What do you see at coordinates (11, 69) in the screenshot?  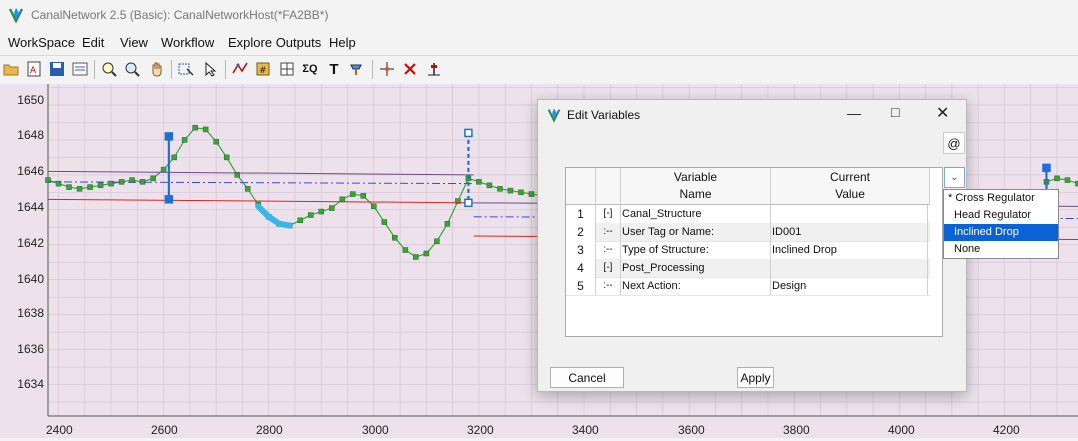 I see `open-folder-icon` at bounding box center [11, 69].